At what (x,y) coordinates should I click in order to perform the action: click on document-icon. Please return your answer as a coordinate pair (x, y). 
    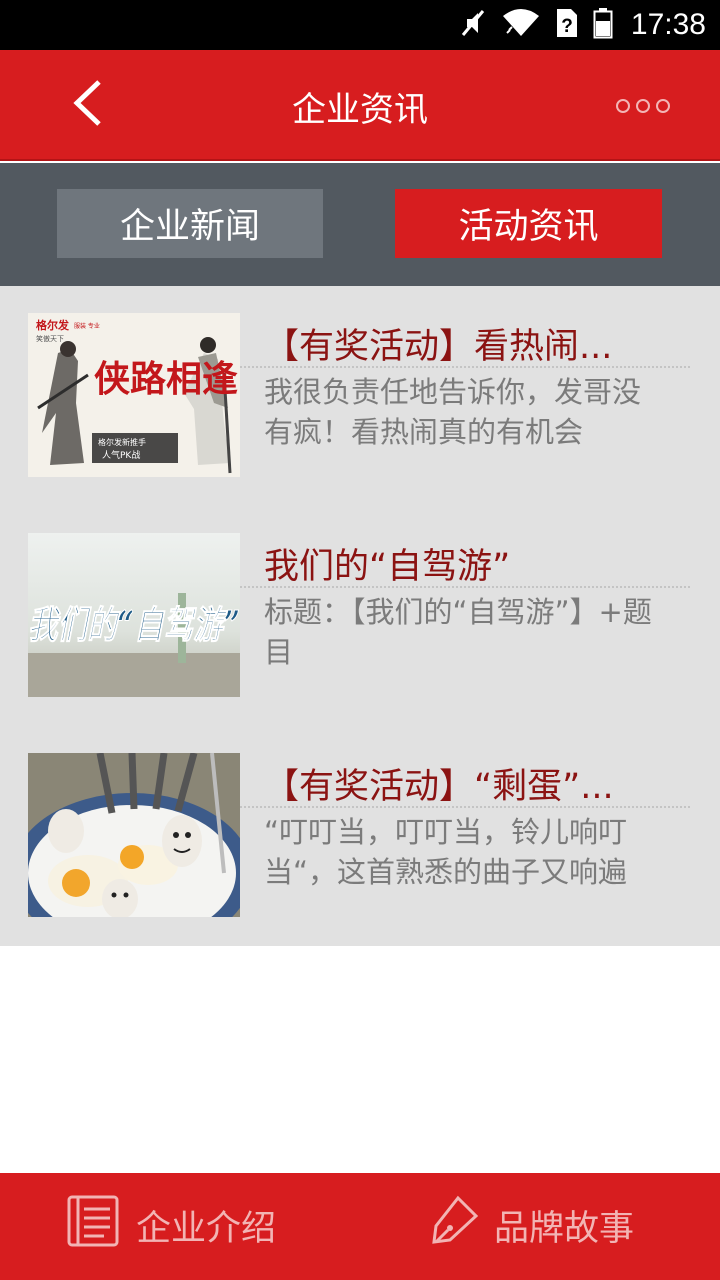
    Looking at the image, I should click on (93, 1225).